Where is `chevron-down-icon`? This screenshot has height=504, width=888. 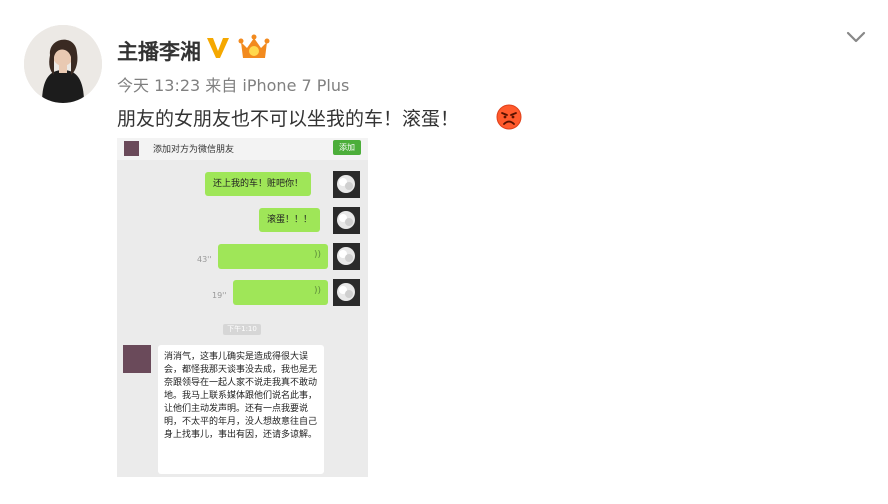
chevron-down-icon is located at coordinates (856, 37).